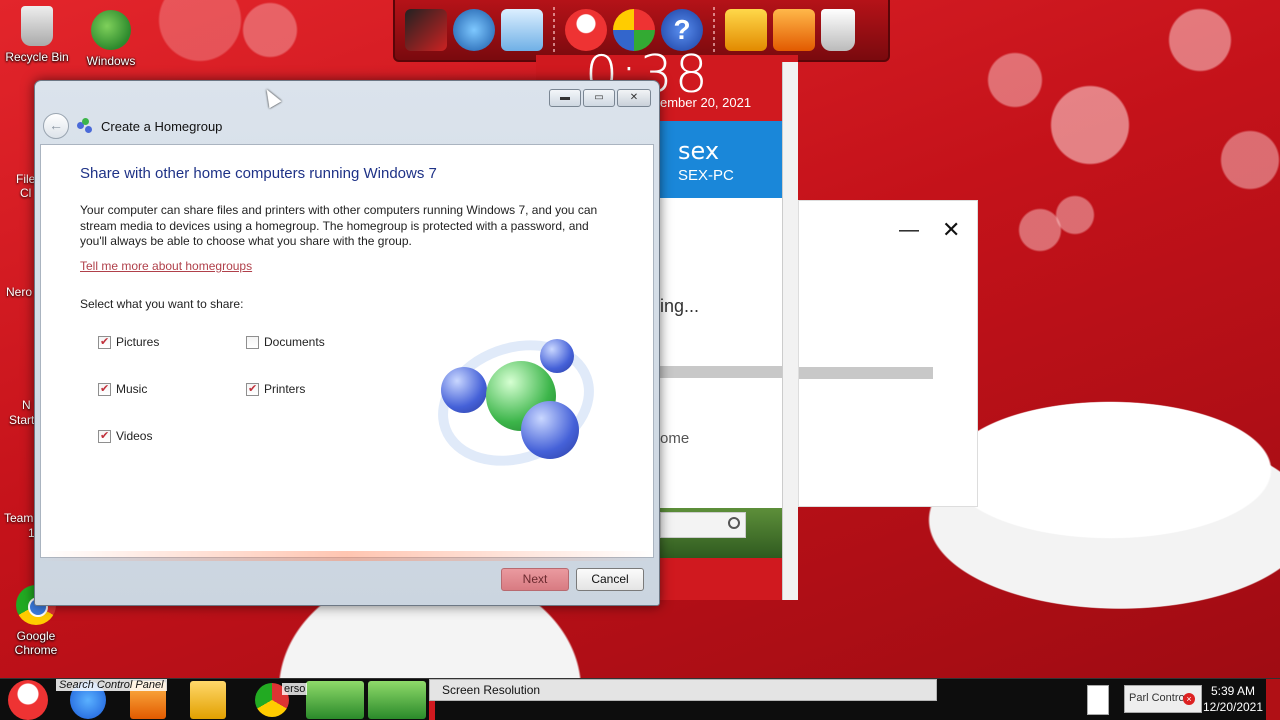 Image resolution: width=1280 pixels, height=720 pixels. Describe the element at coordinates (565, 98) in the screenshot. I see `minimize-button: ▬` at that location.